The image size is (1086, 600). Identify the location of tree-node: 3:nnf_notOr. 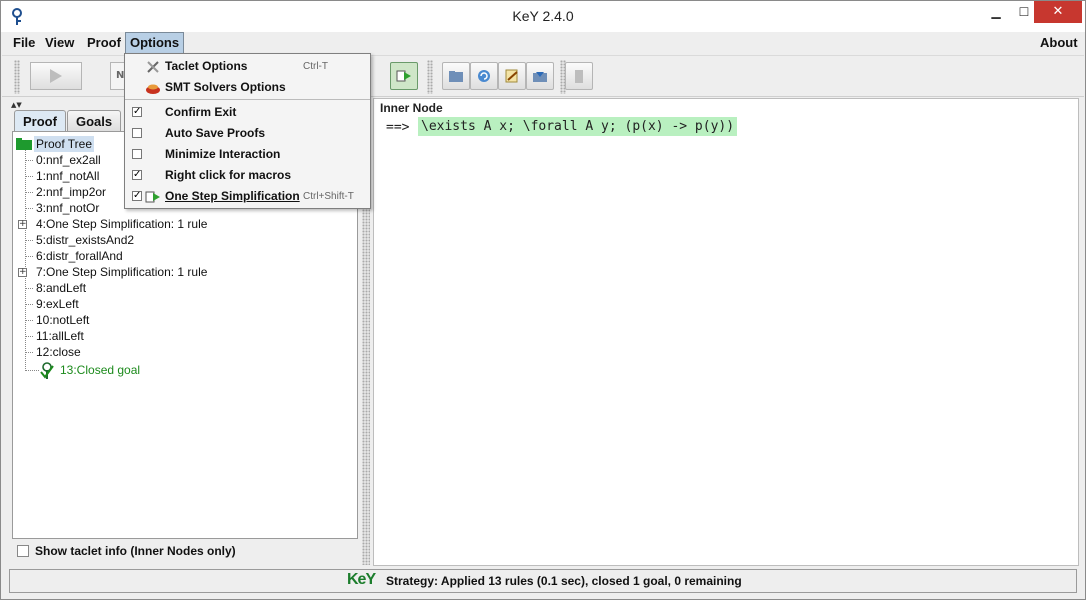
(67, 208).